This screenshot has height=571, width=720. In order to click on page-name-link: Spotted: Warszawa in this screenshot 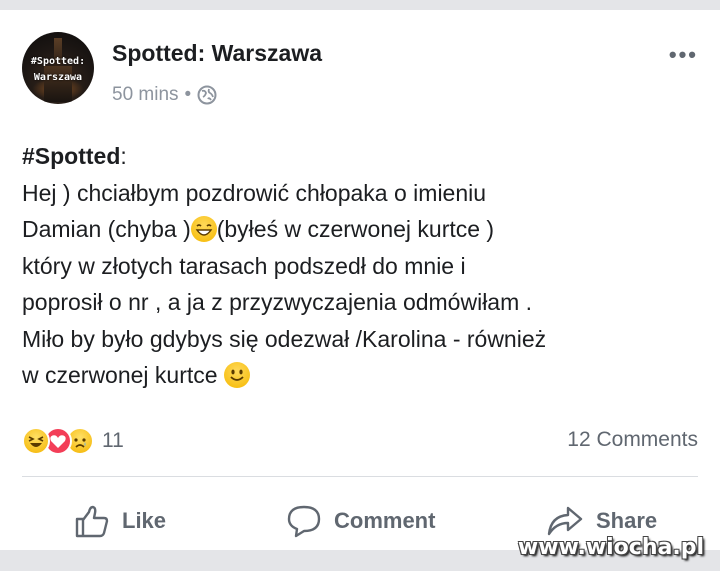, I will do `click(217, 53)`.